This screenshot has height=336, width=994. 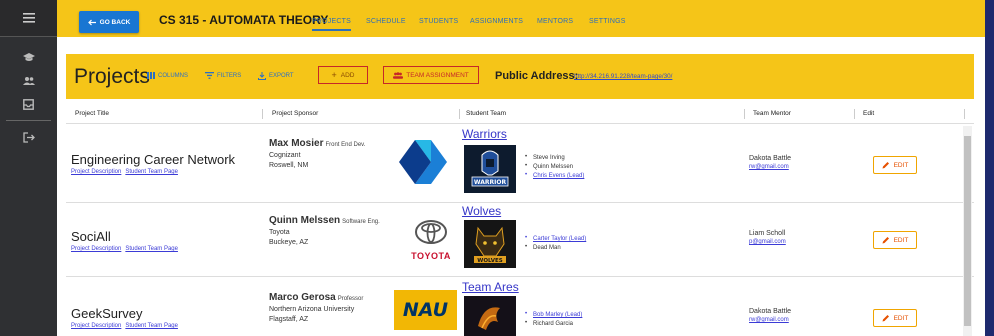 What do you see at coordinates (425, 310) in the screenshot?
I see `nau-logo: NAU` at bounding box center [425, 310].